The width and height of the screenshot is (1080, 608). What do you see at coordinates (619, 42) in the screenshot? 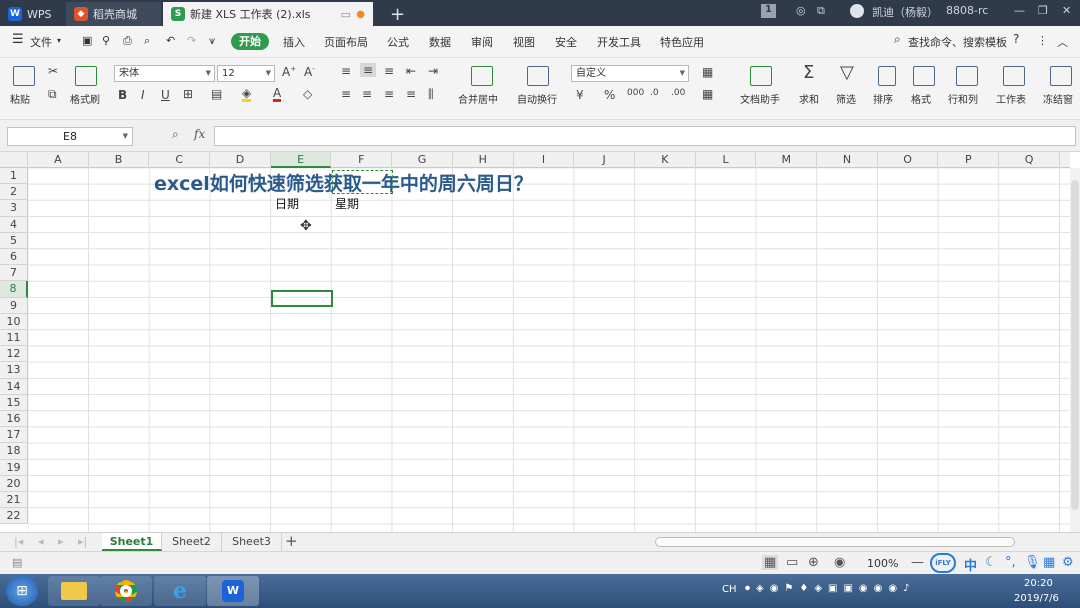
I see `menu-developer: 开发工具` at bounding box center [619, 42].